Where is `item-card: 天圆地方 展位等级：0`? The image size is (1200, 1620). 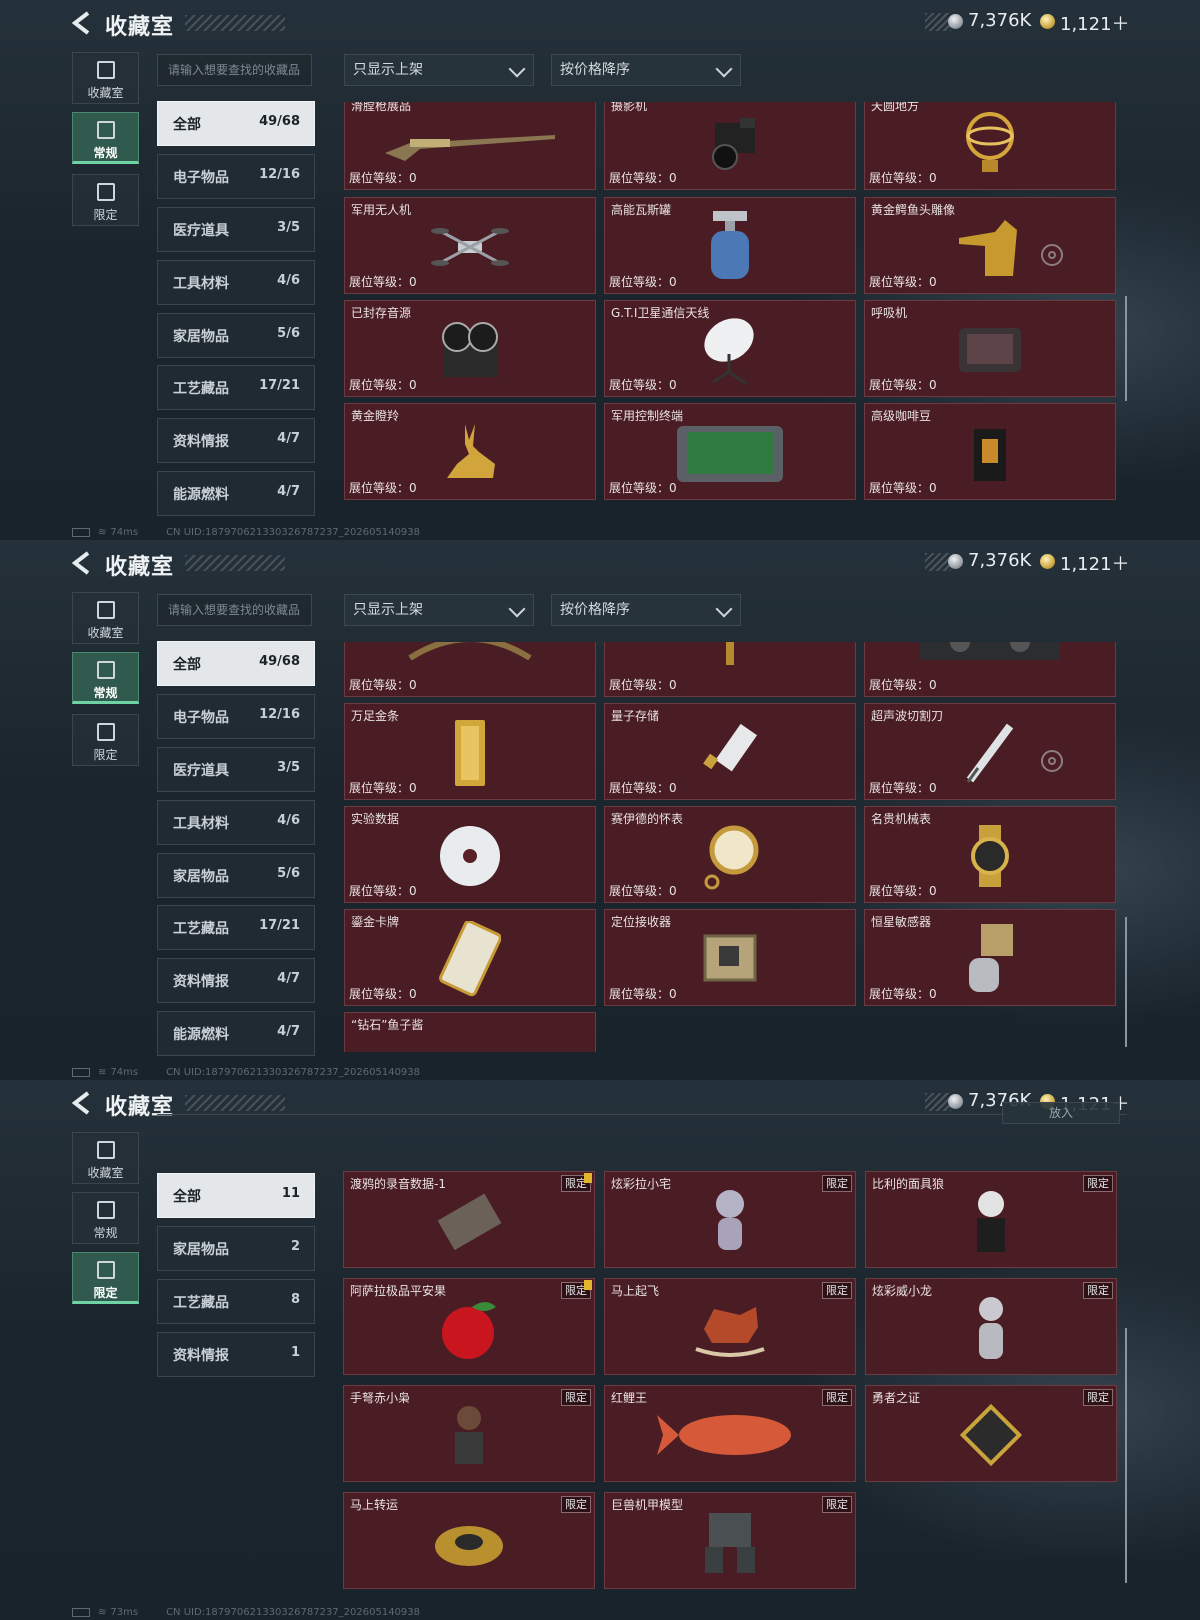
item-card: 天圆地方 展位等级：0 is located at coordinates (990, 146).